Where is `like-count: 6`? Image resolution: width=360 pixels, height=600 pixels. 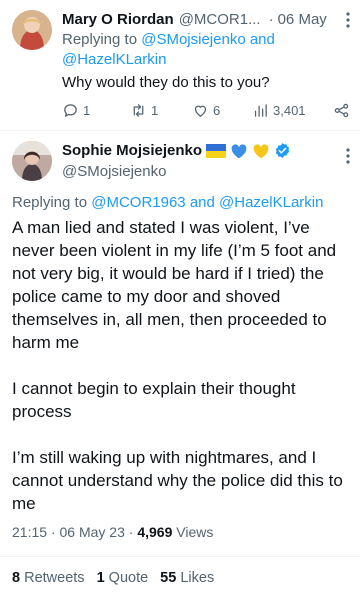 like-count: 6 is located at coordinates (217, 110).